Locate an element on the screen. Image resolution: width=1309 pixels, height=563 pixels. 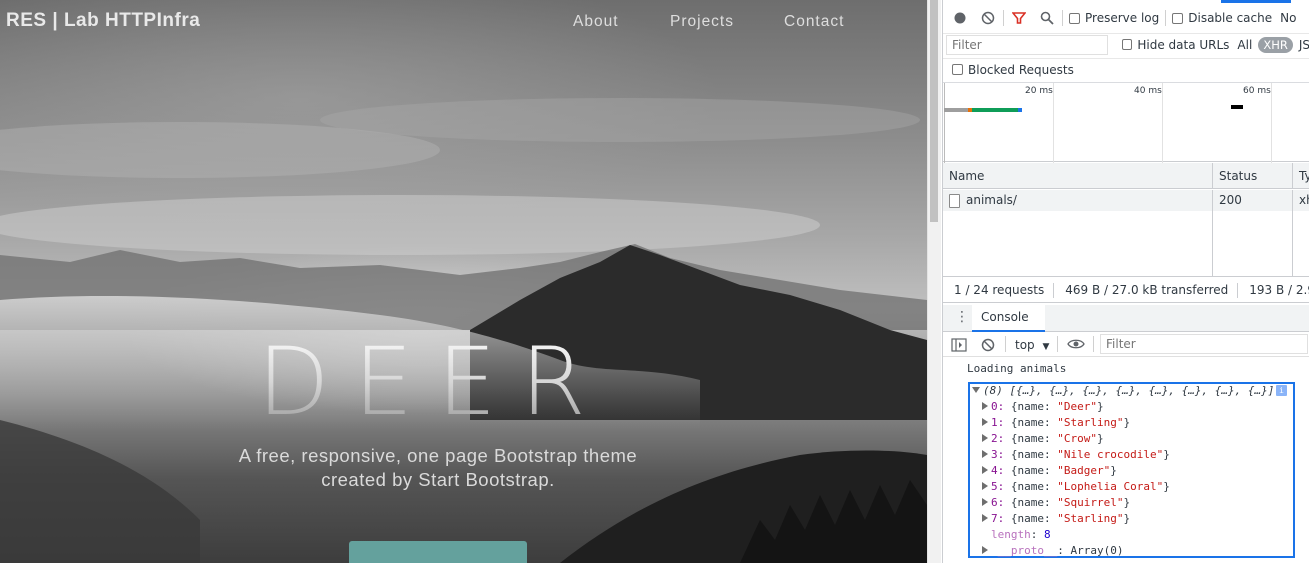
eye-icon is located at coordinates (1076, 345).